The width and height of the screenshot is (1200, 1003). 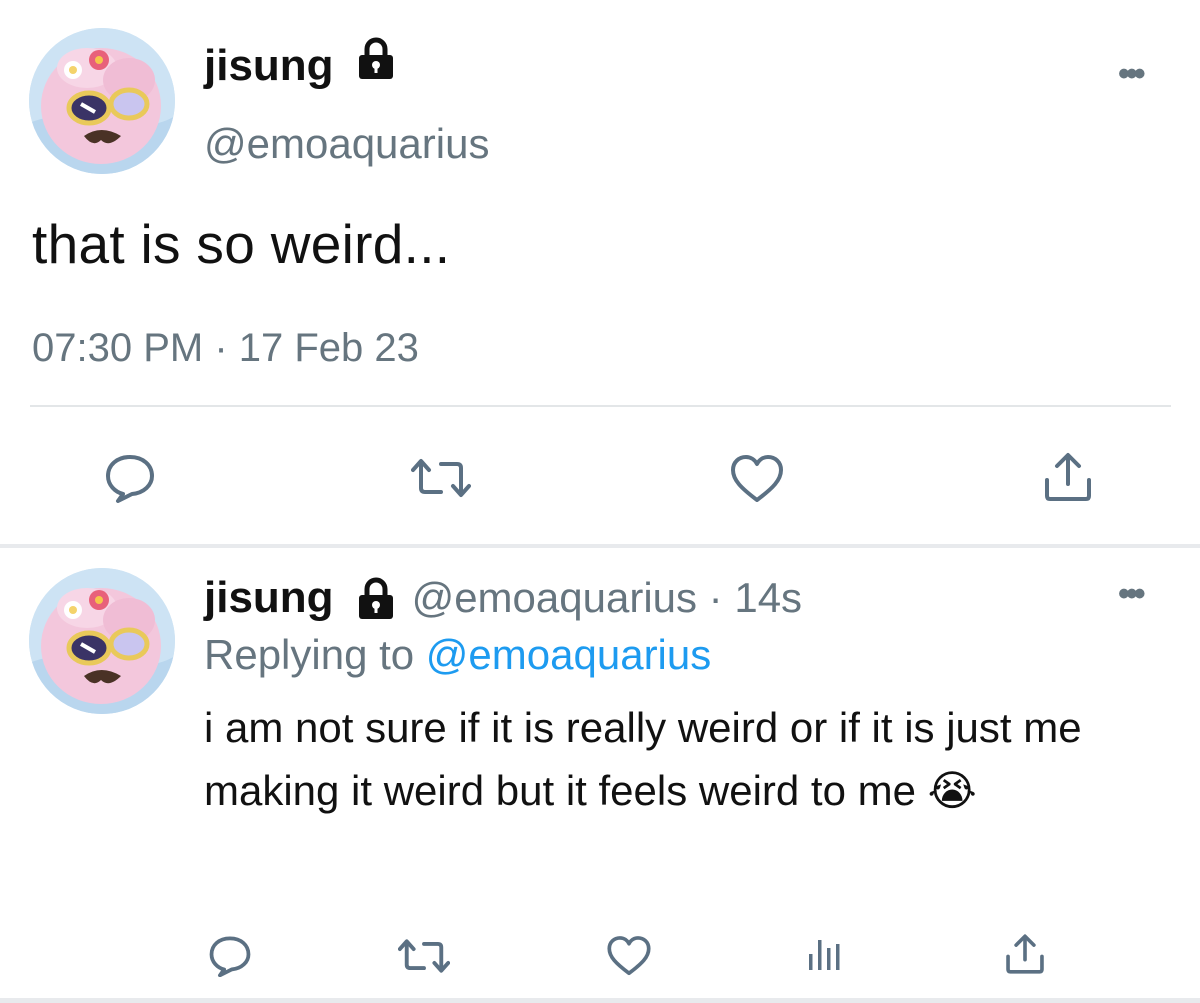 I want to click on replying-to: Replying to @emoaquarius, so click(x=457, y=655).